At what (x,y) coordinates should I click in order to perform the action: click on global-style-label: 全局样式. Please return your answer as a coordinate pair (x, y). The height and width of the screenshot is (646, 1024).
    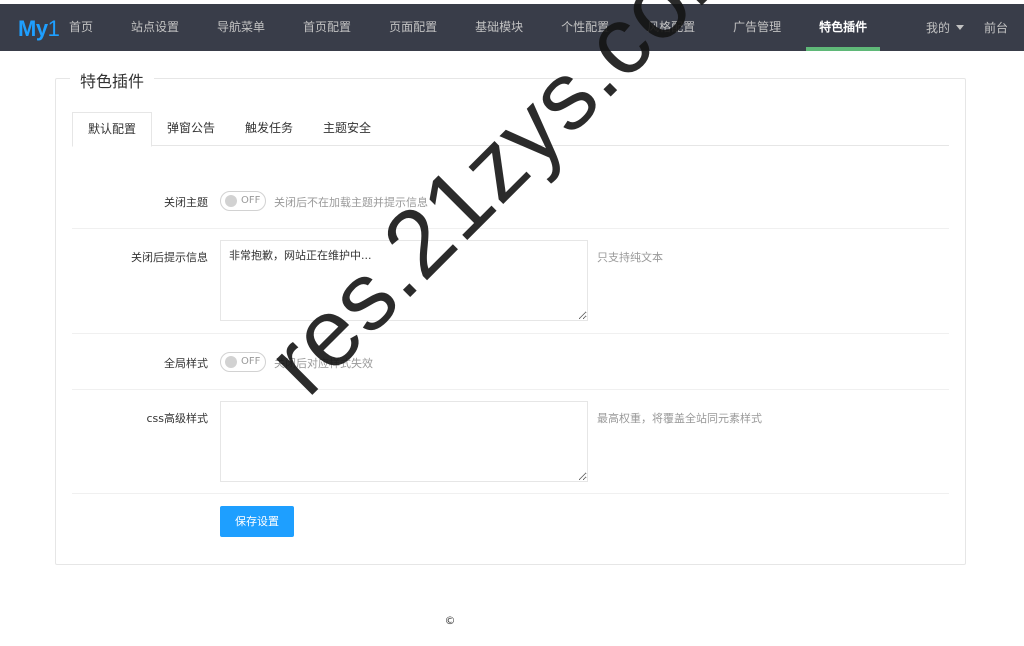
    Looking at the image, I should click on (186, 363).